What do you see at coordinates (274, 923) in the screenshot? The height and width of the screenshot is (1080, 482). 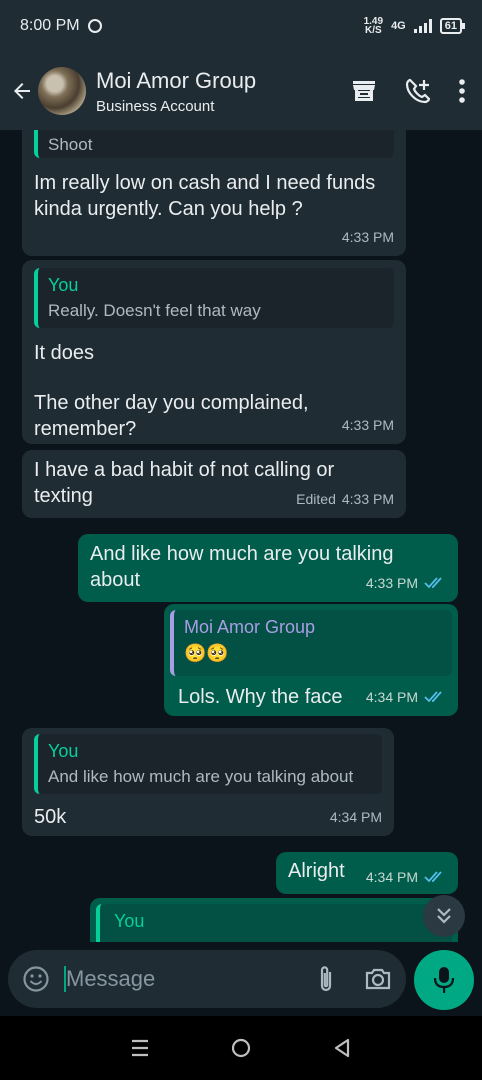 I see `quoted-message: You` at bounding box center [274, 923].